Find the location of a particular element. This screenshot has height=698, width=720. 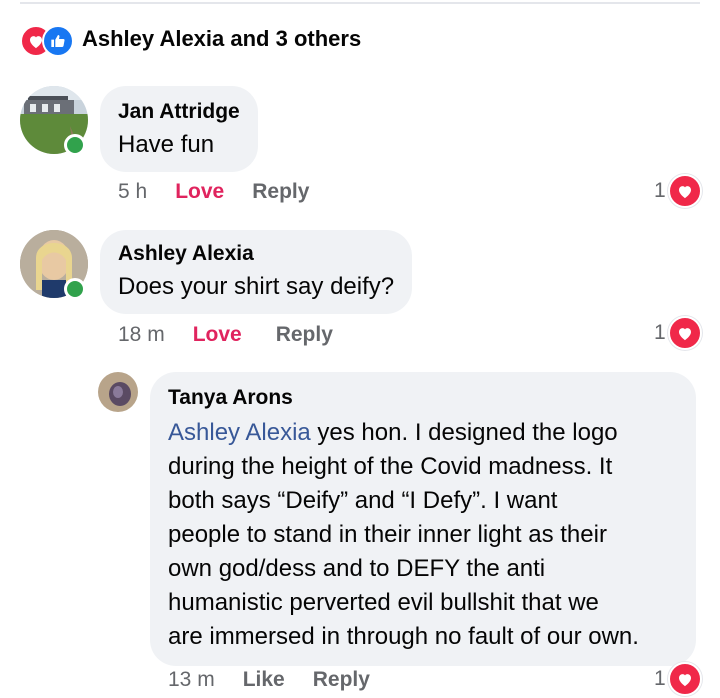

mention-link: Ashley Alexia is located at coordinates (239, 432).